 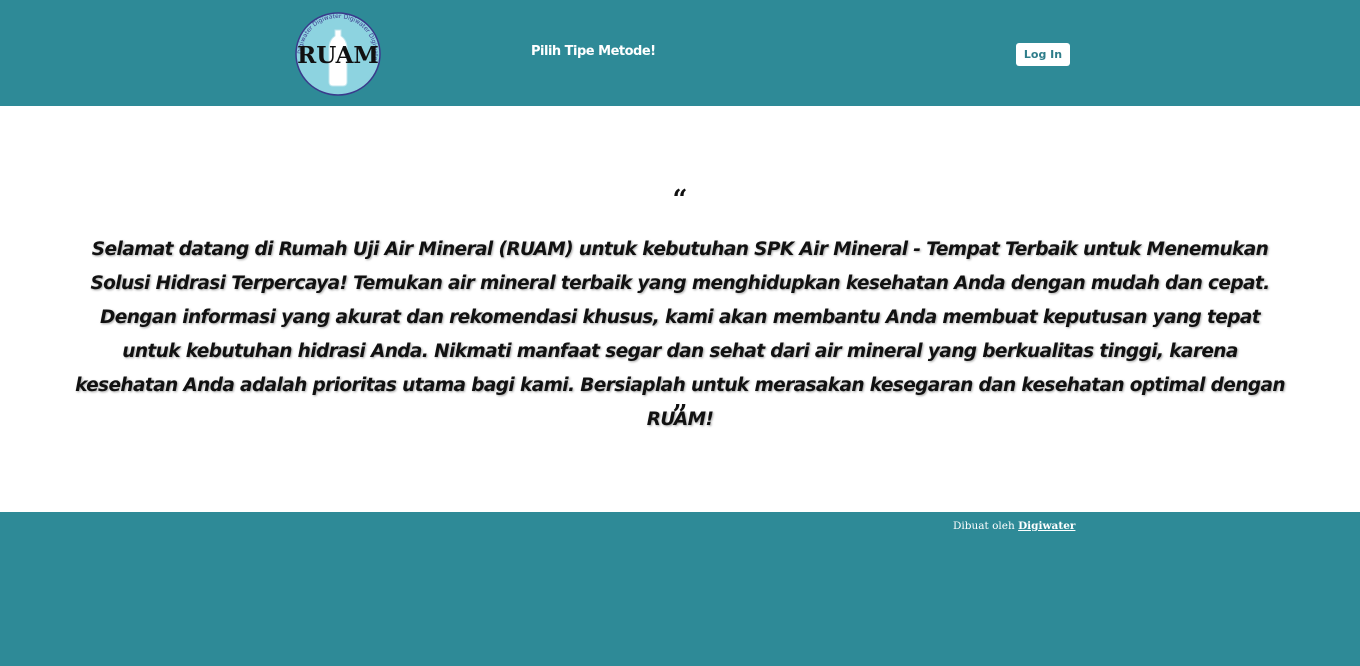 I want to click on credit-prefix: Dibuat oleh, so click(x=986, y=526).